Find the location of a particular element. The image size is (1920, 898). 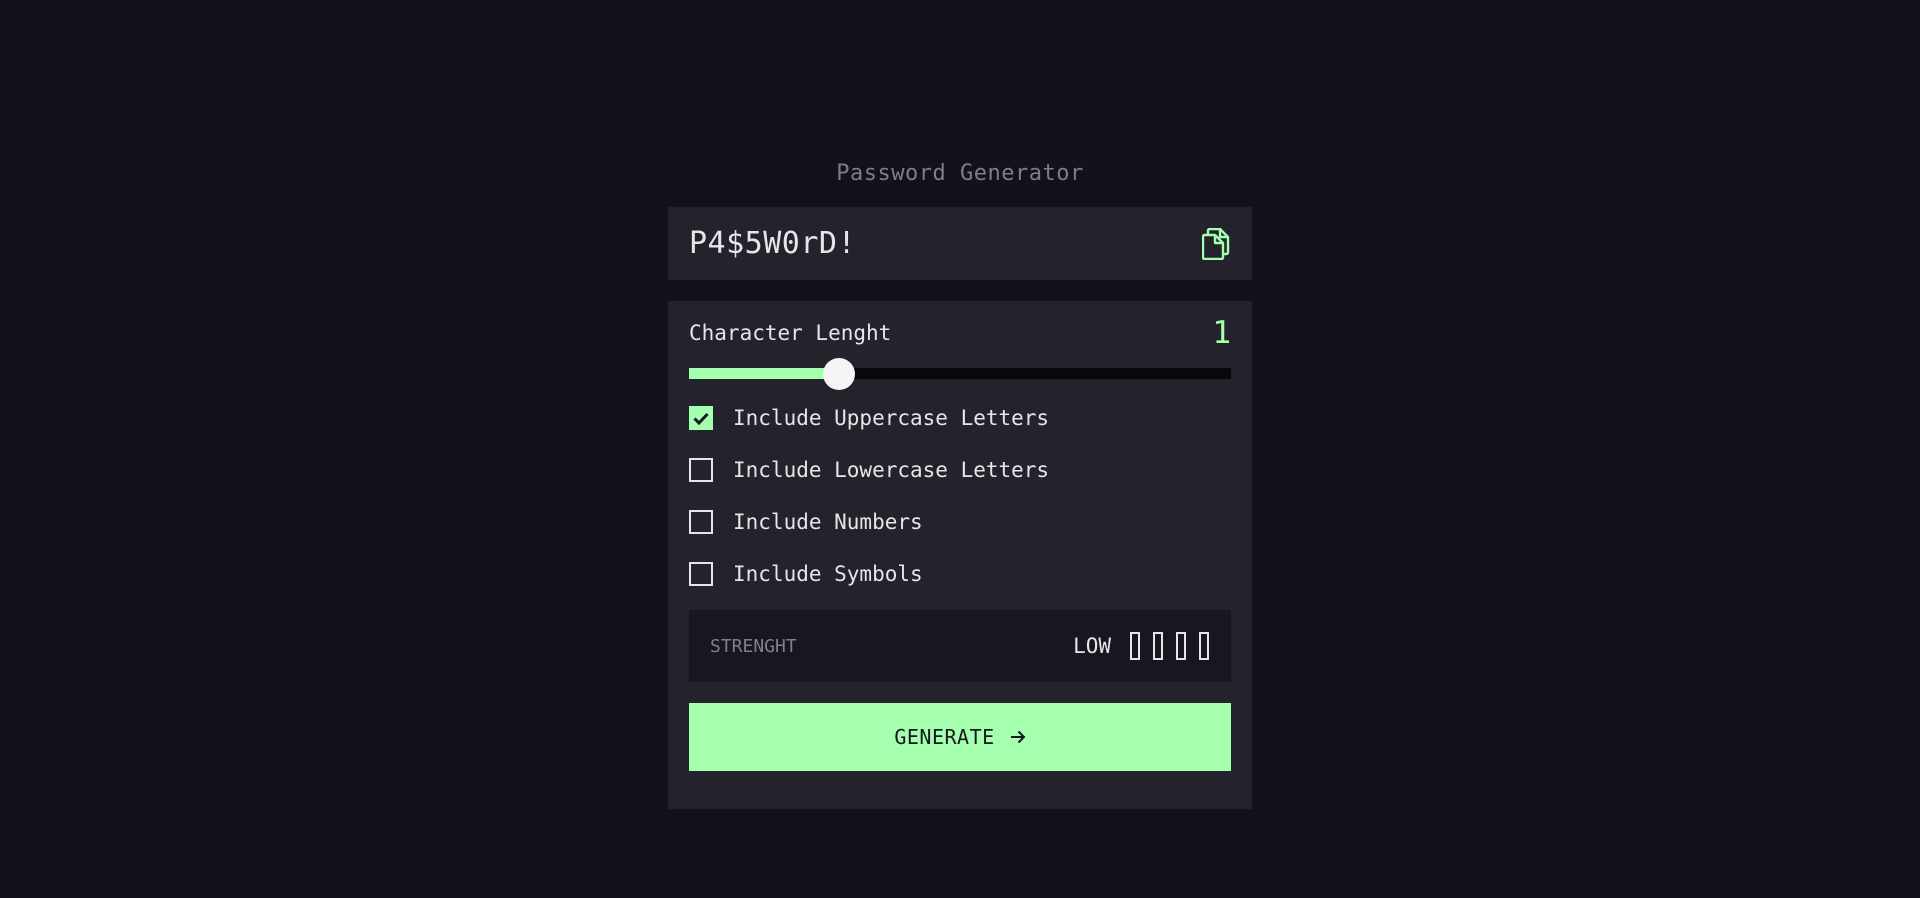

option-numbers: Include Numbers is located at coordinates (960, 522).